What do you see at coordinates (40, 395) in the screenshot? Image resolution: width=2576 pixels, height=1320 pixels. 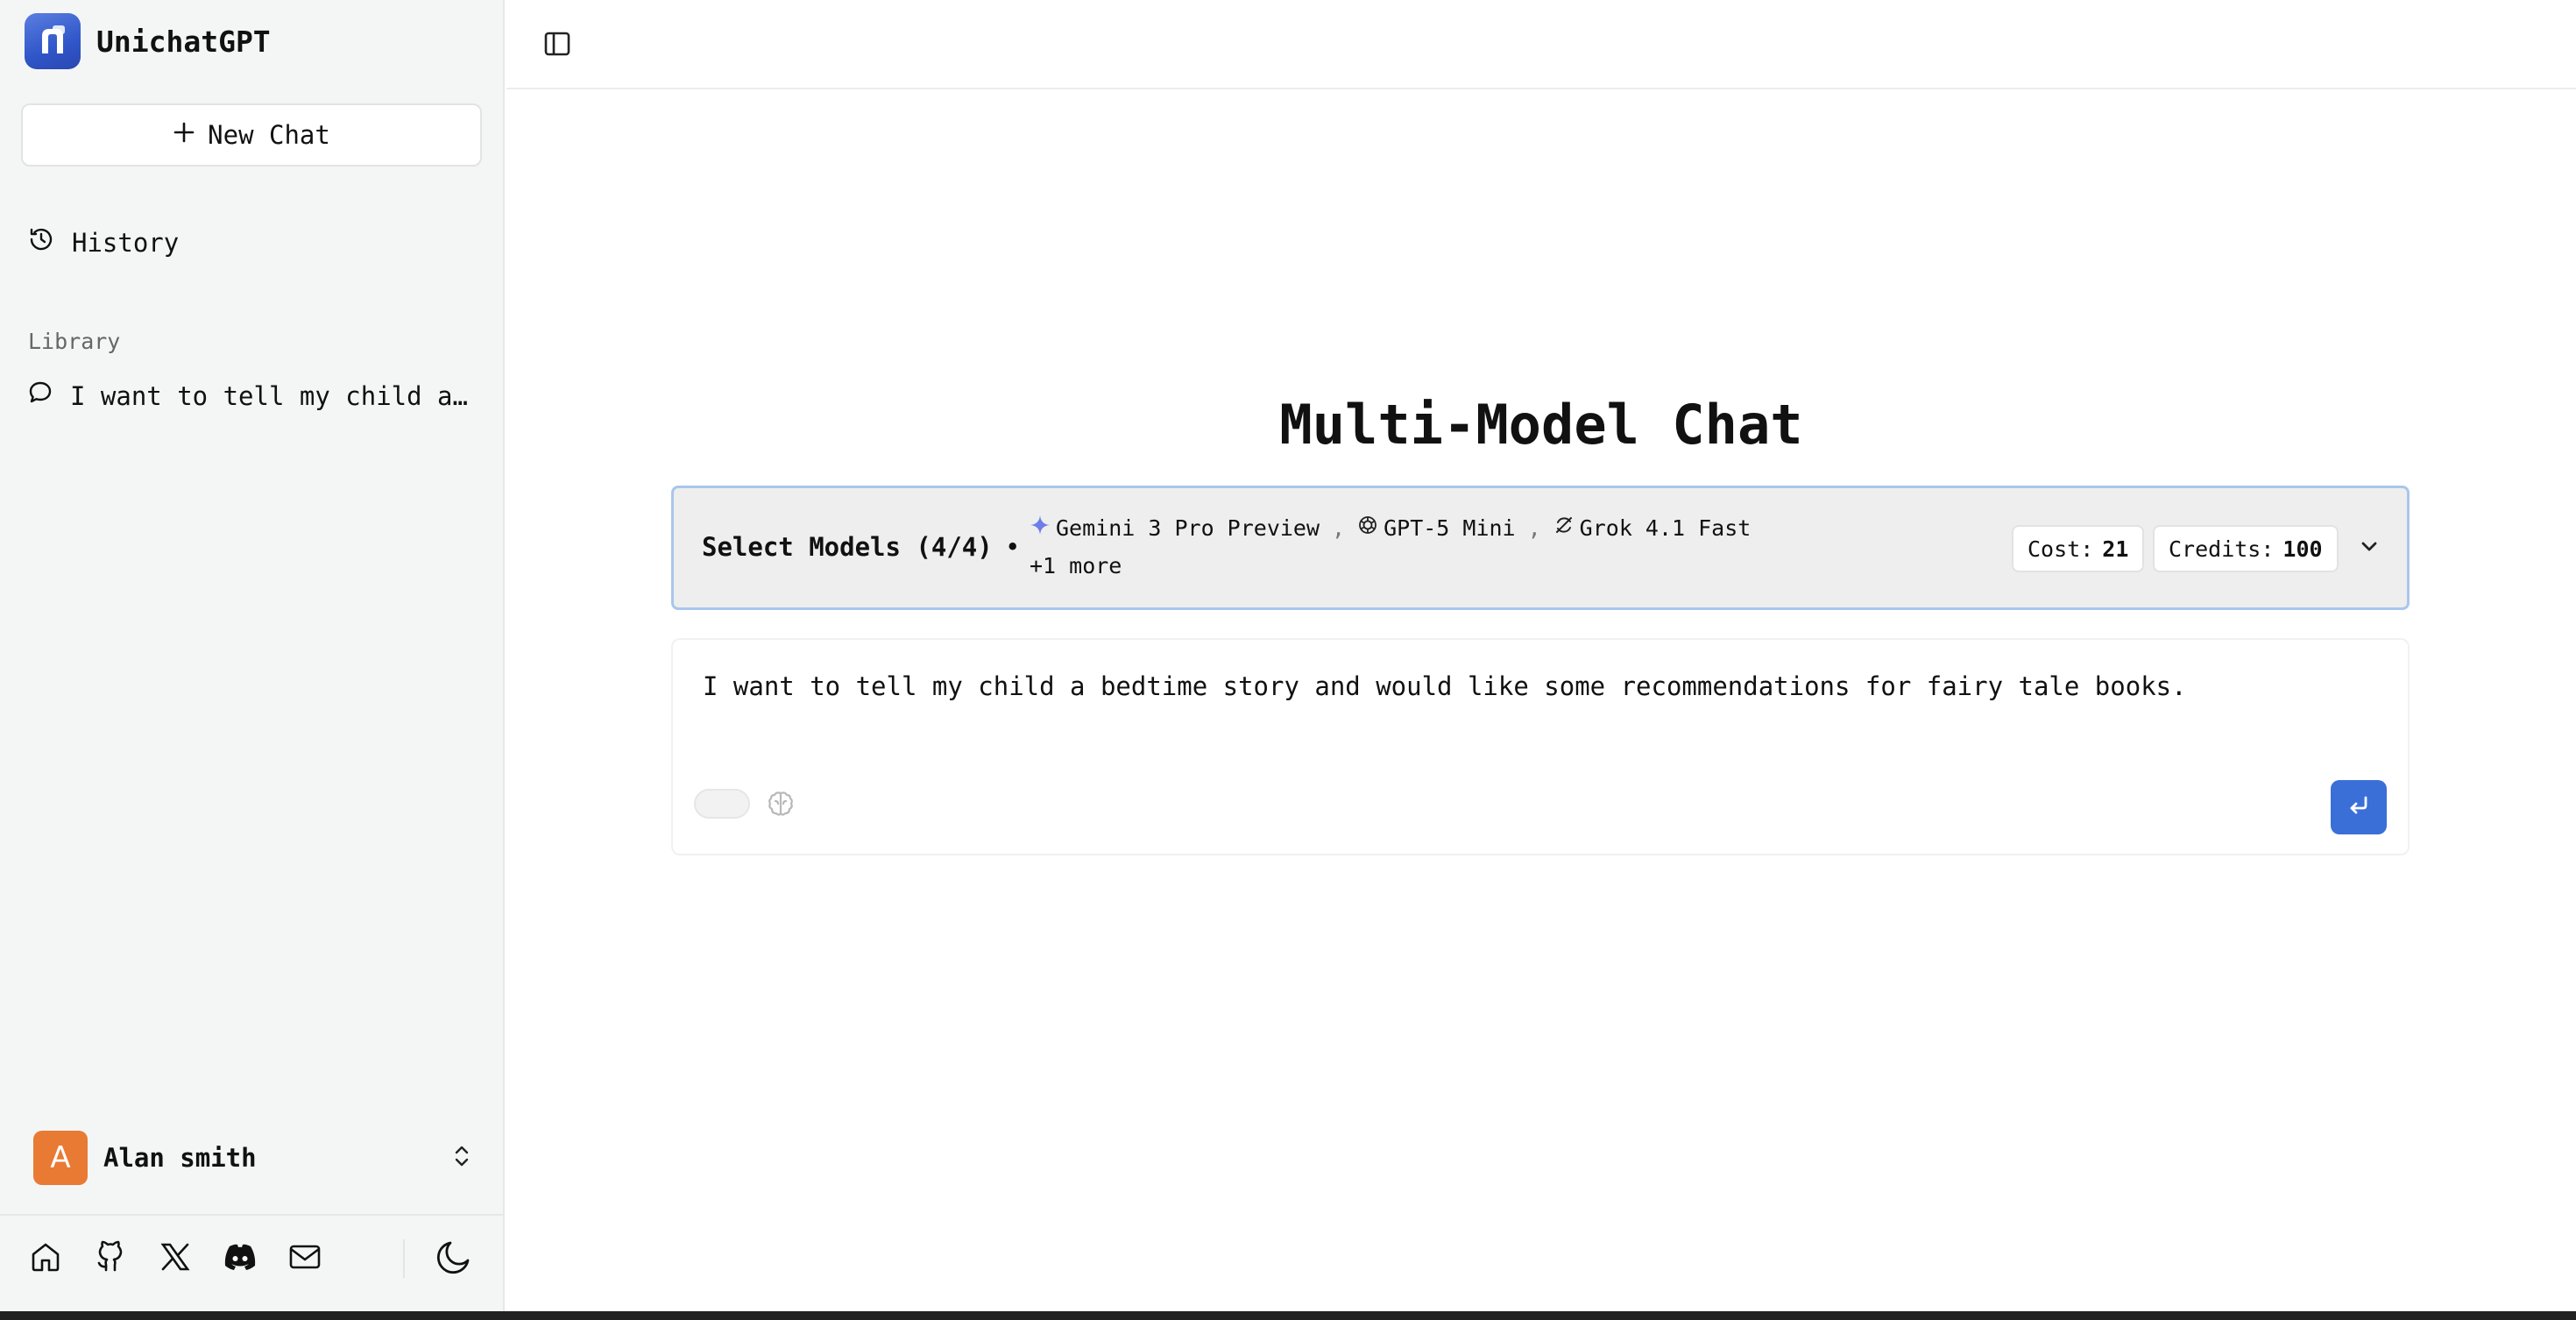 I see `chat-bubble-icon` at bounding box center [40, 395].